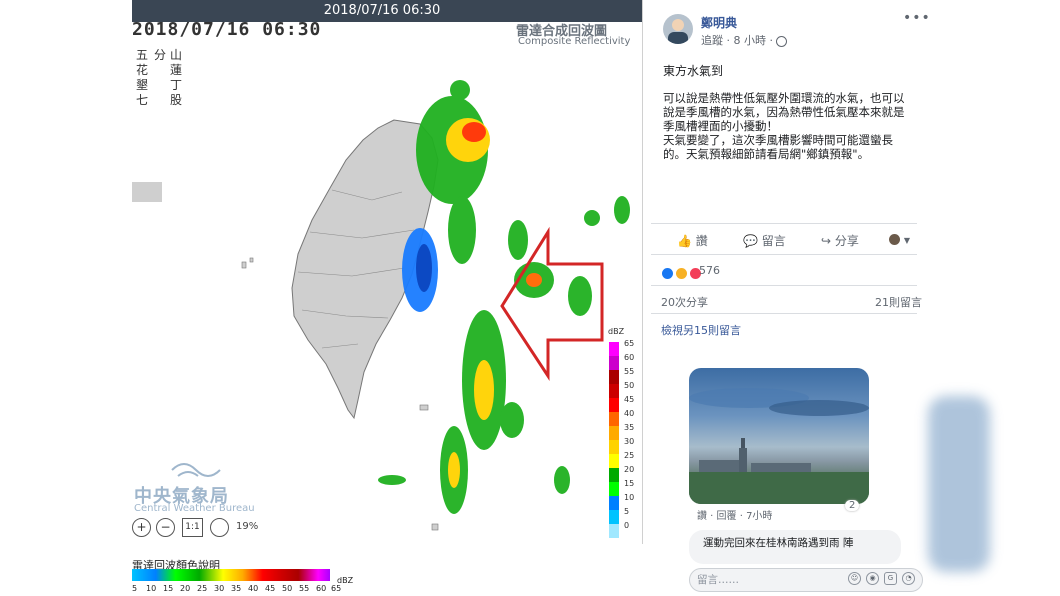  What do you see at coordinates (629, 455) in the screenshot?
I see `scale-tick: 25` at bounding box center [629, 455].